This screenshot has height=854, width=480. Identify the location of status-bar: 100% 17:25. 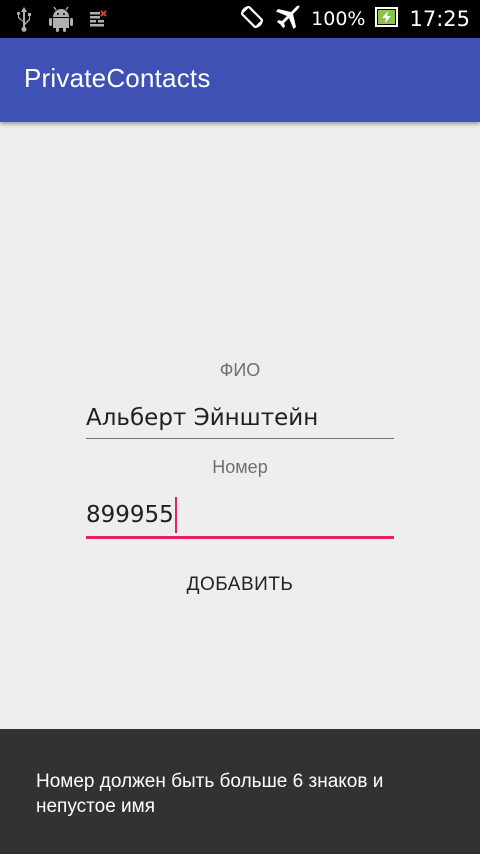
(240, 19).